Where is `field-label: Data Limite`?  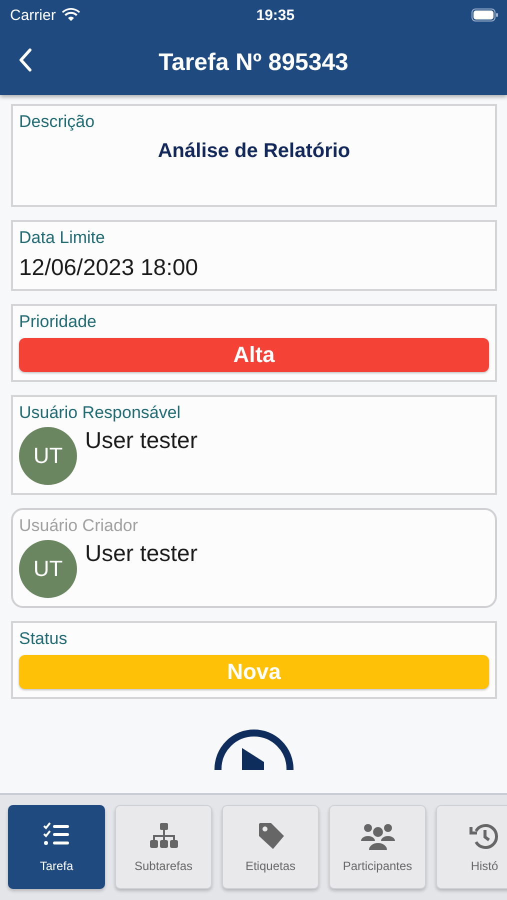 field-label: Data Limite is located at coordinates (62, 238).